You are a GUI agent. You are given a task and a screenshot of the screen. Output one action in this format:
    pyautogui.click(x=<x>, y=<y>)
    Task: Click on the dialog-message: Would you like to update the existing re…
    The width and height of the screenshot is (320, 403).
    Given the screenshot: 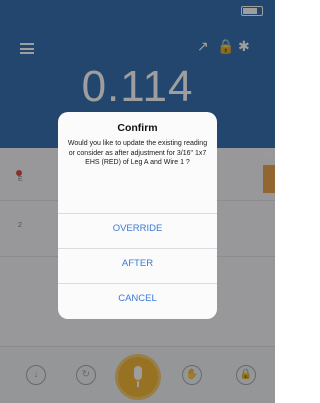 What is the action you would take?
    pyautogui.click(x=137, y=153)
    